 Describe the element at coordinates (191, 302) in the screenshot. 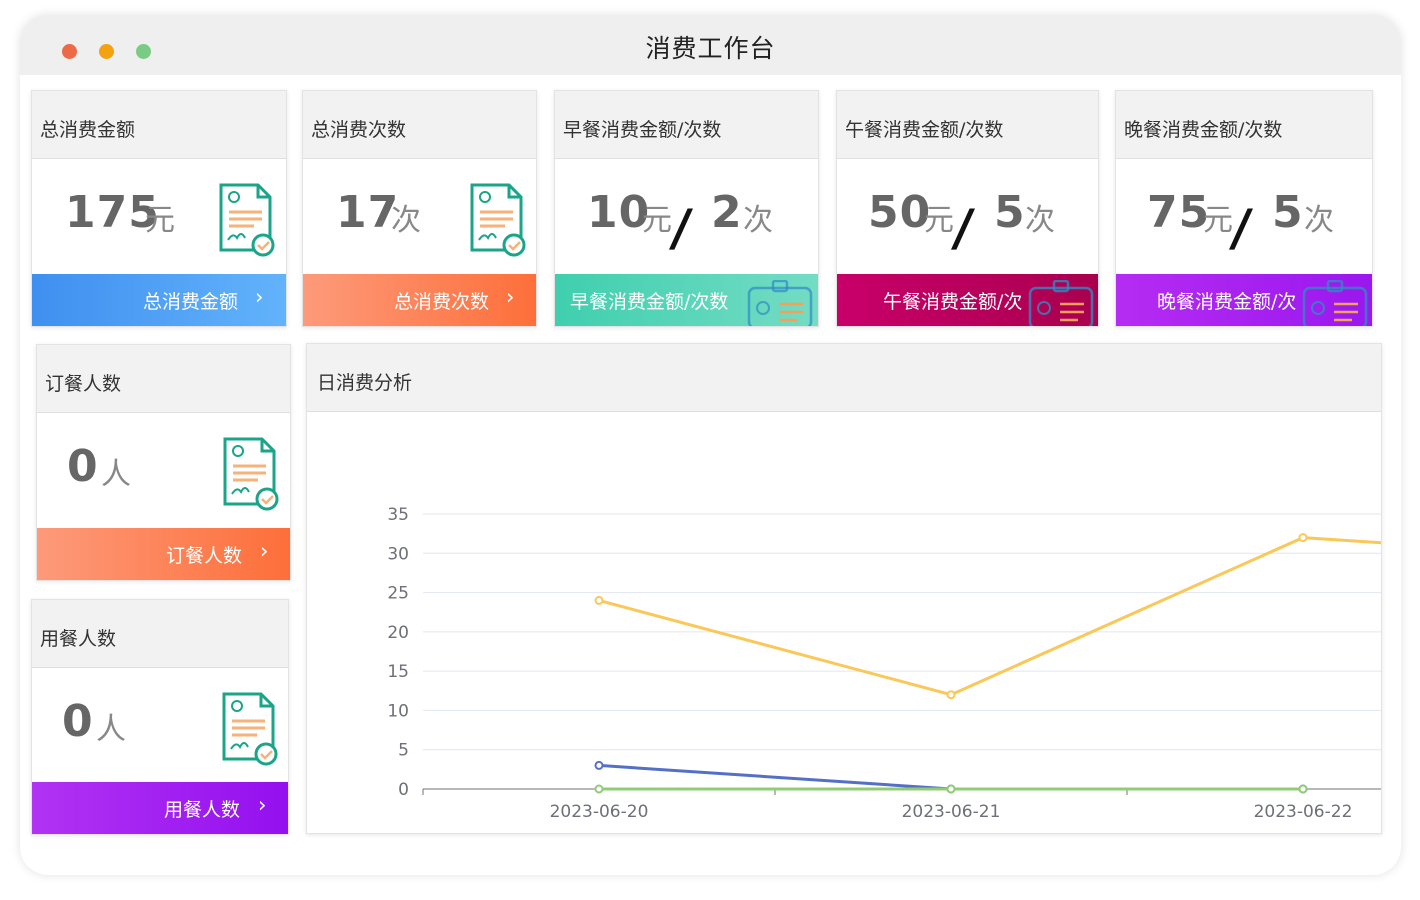

I see `footer-label: 总消费金额` at that location.